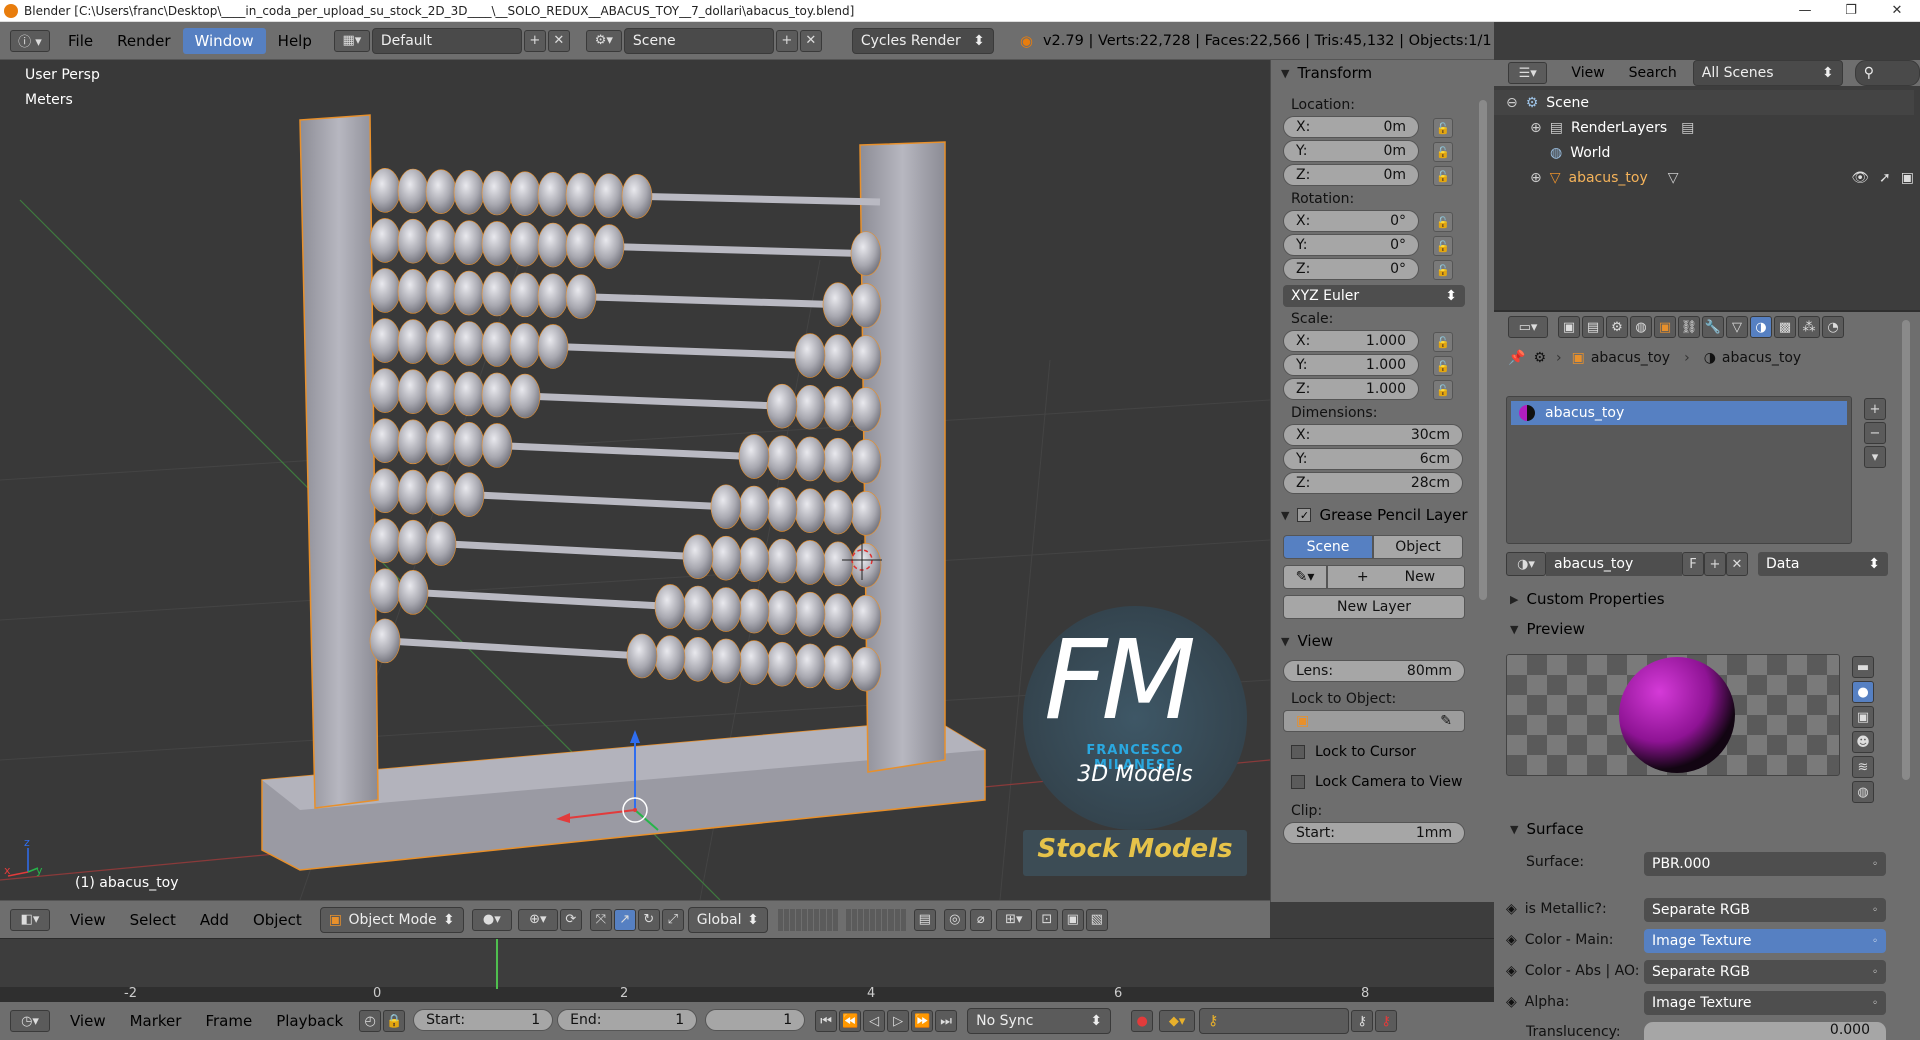 Image resolution: width=1920 pixels, height=1040 pixels. What do you see at coordinates (1177, 1021) in the screenshot?
I see `keying-set-icon: ◆▾` at bounding box center [1177, 1021].